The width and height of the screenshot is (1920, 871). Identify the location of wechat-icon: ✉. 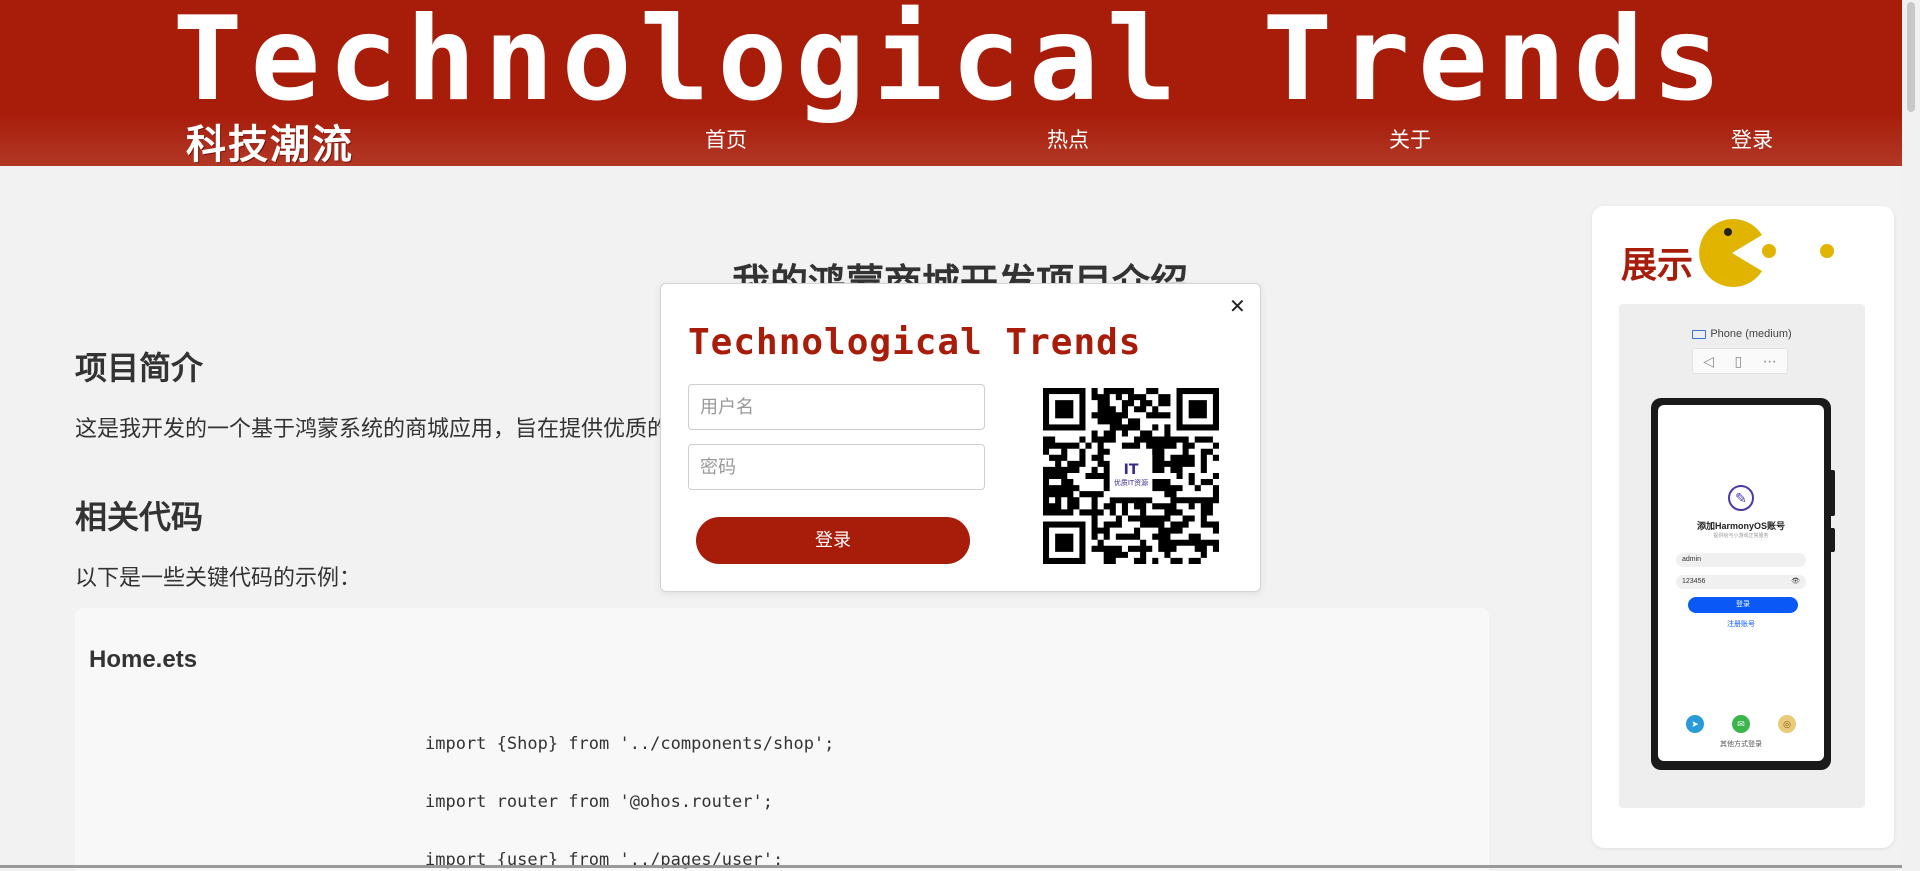
(1741, 724).